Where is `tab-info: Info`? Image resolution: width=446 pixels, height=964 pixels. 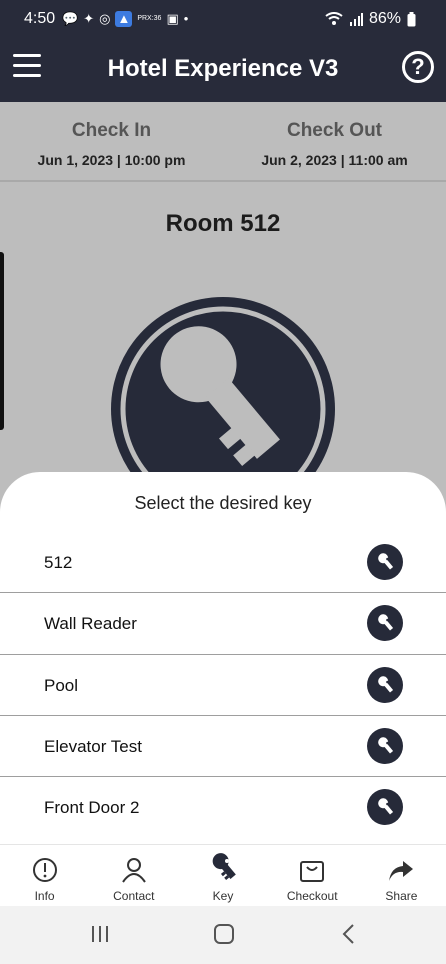 tab-info: Info is located at coordinates (44, 875).